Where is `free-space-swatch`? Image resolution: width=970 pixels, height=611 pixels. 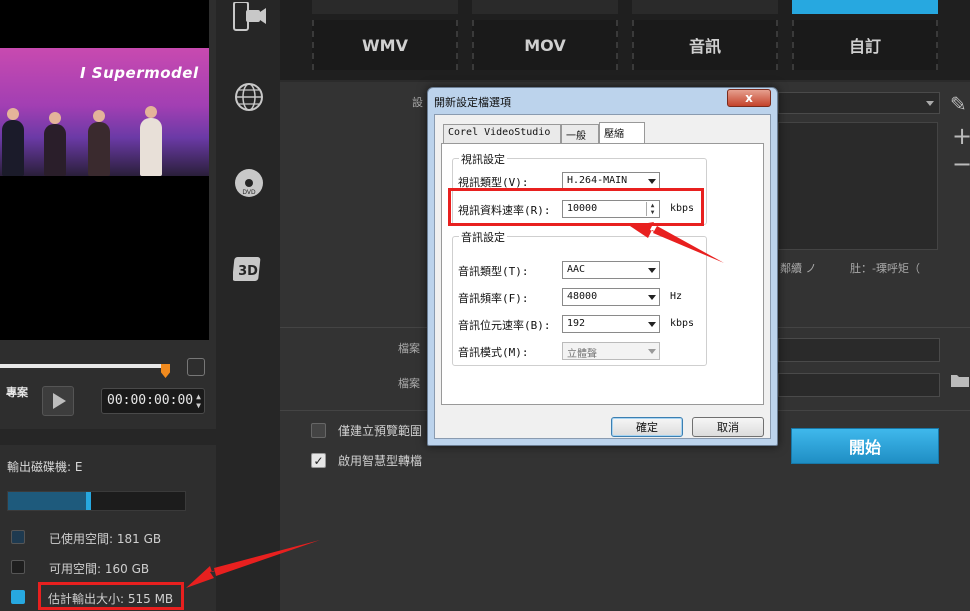
free-space-swatch is located at coordinates (18, 567).